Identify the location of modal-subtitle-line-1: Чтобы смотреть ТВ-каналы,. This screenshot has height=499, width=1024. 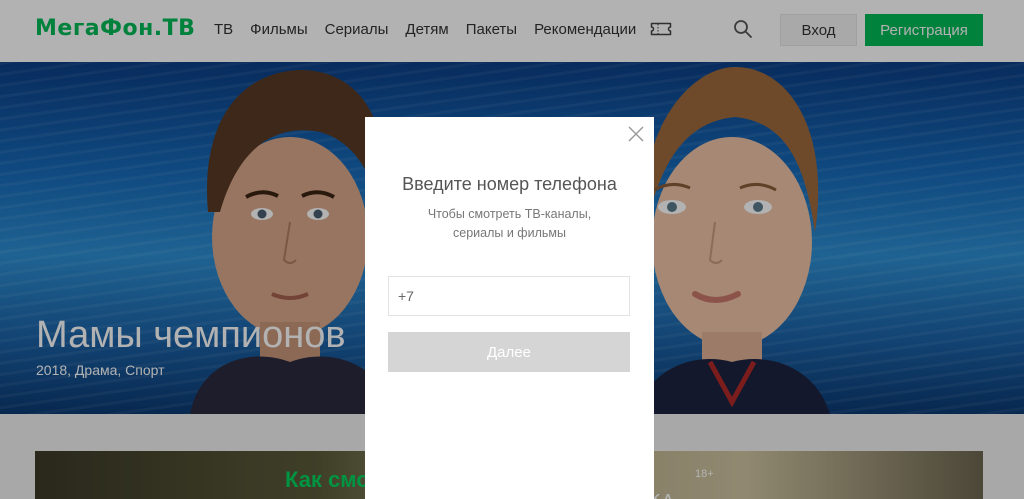
(509, 214).